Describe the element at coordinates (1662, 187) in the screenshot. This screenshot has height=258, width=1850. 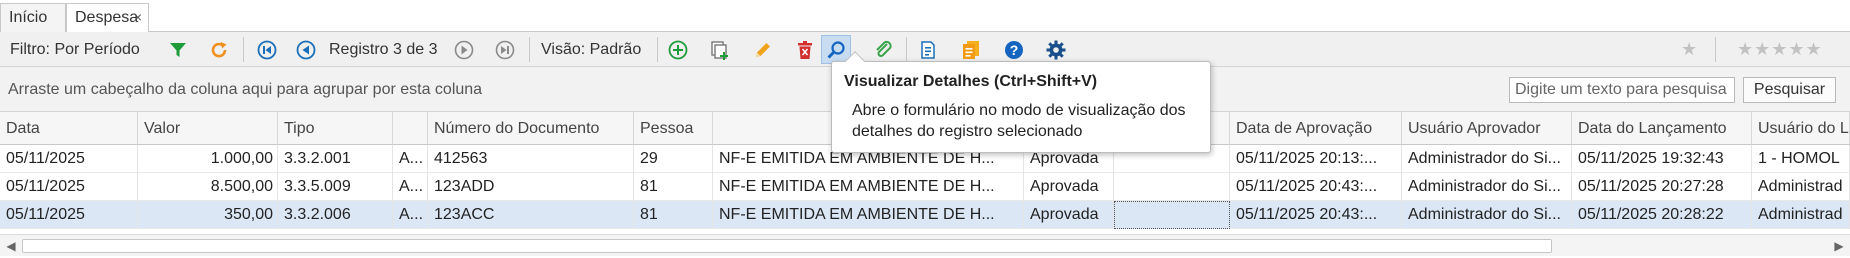
I see `cell-data-lancamento: 05/11/2025 20:27:28` at that location.